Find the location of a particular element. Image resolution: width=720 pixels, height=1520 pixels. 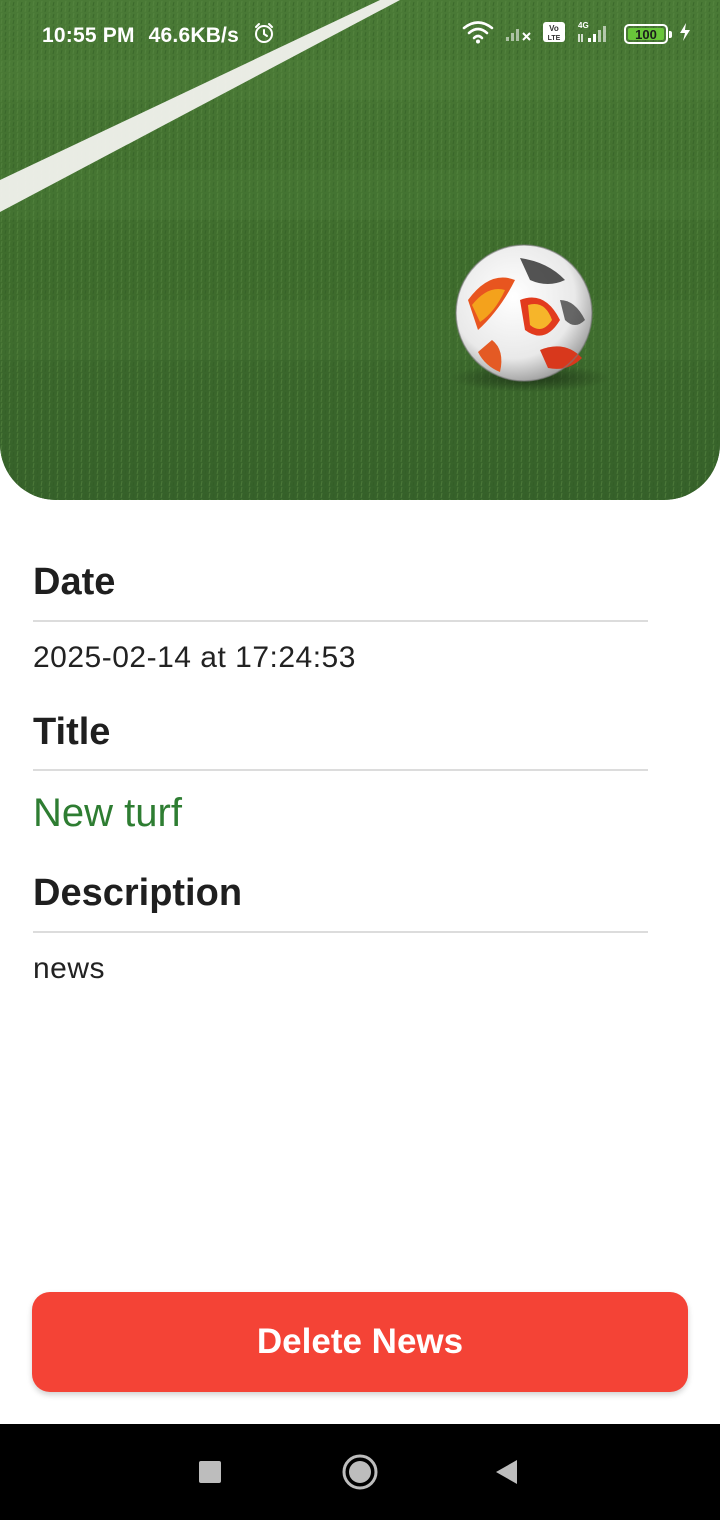

battery-icon: 100 is located at coordinates (648, 34).